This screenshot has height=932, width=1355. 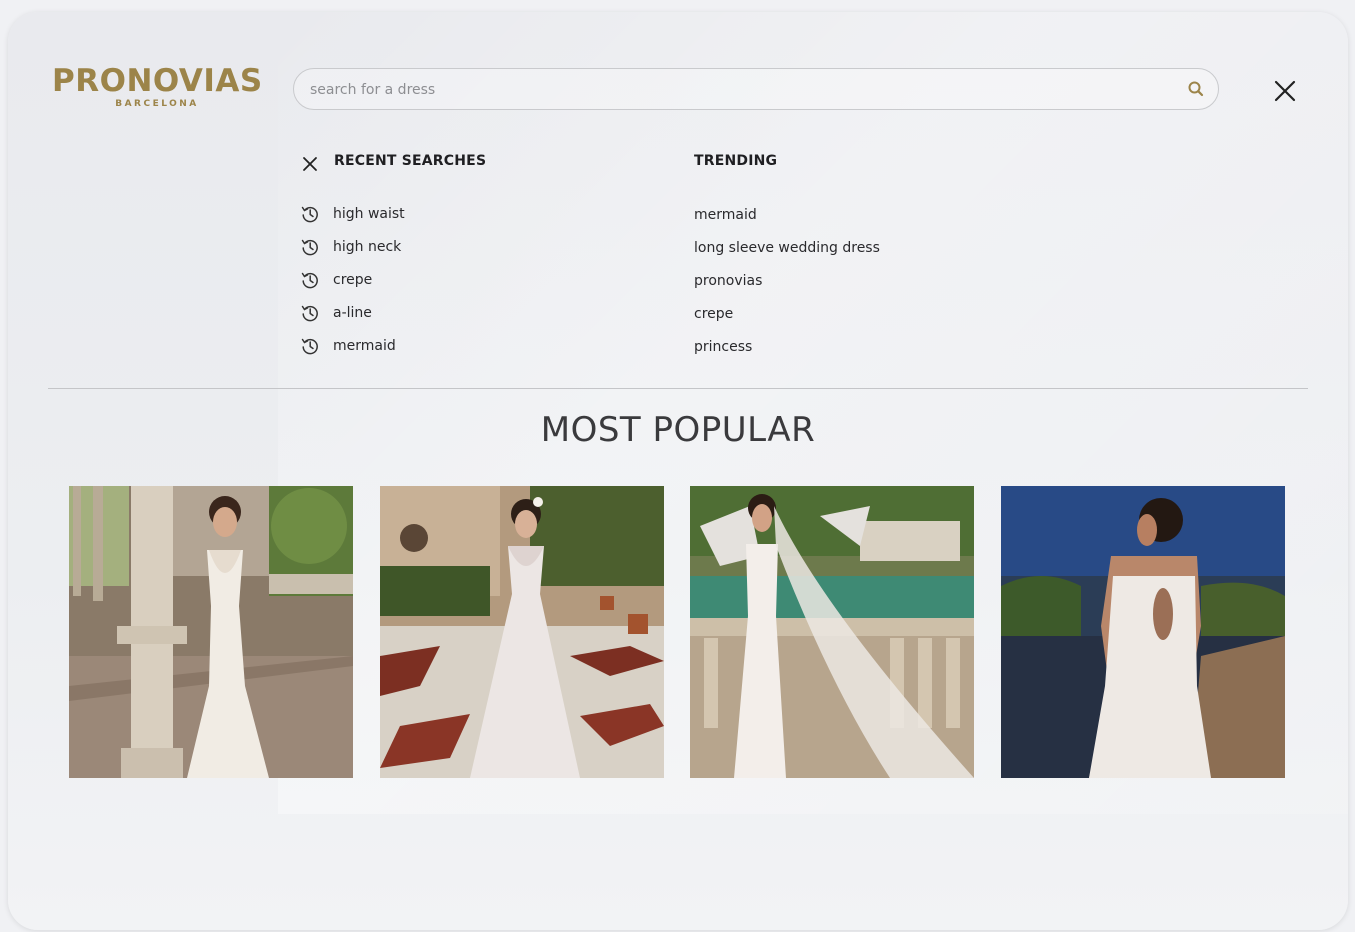 I want to click on close-search-button, so click(x=1285, y=91).